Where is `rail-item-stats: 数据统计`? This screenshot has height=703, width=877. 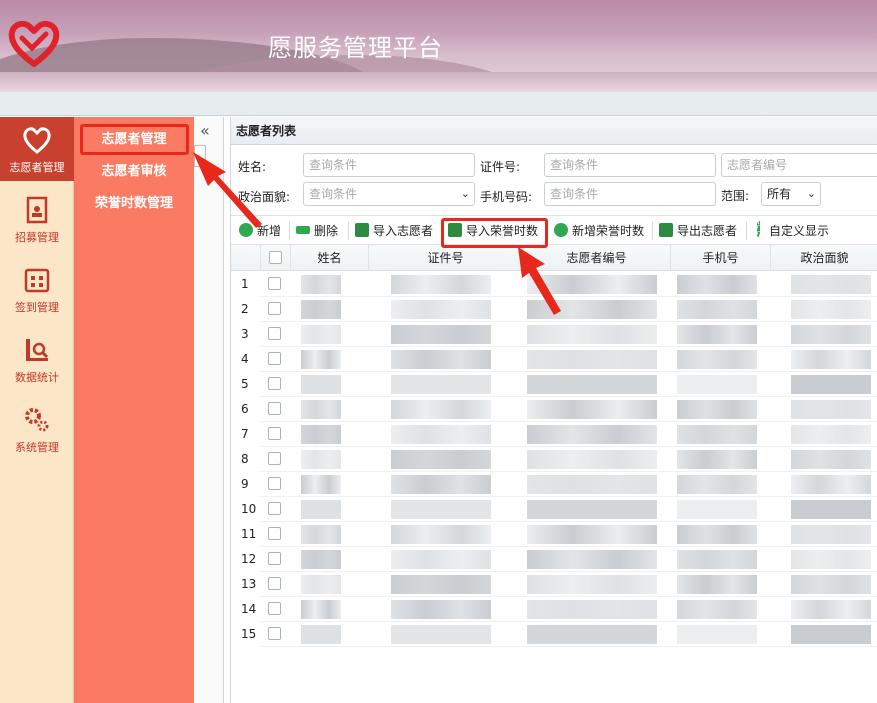
rail-item-stats: 数据统计 is located at coordinates (37, 359).